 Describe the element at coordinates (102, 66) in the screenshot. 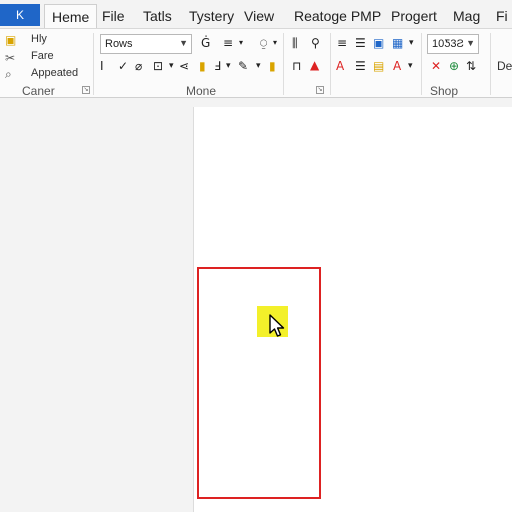

I see `italic-icon: I` at that location.